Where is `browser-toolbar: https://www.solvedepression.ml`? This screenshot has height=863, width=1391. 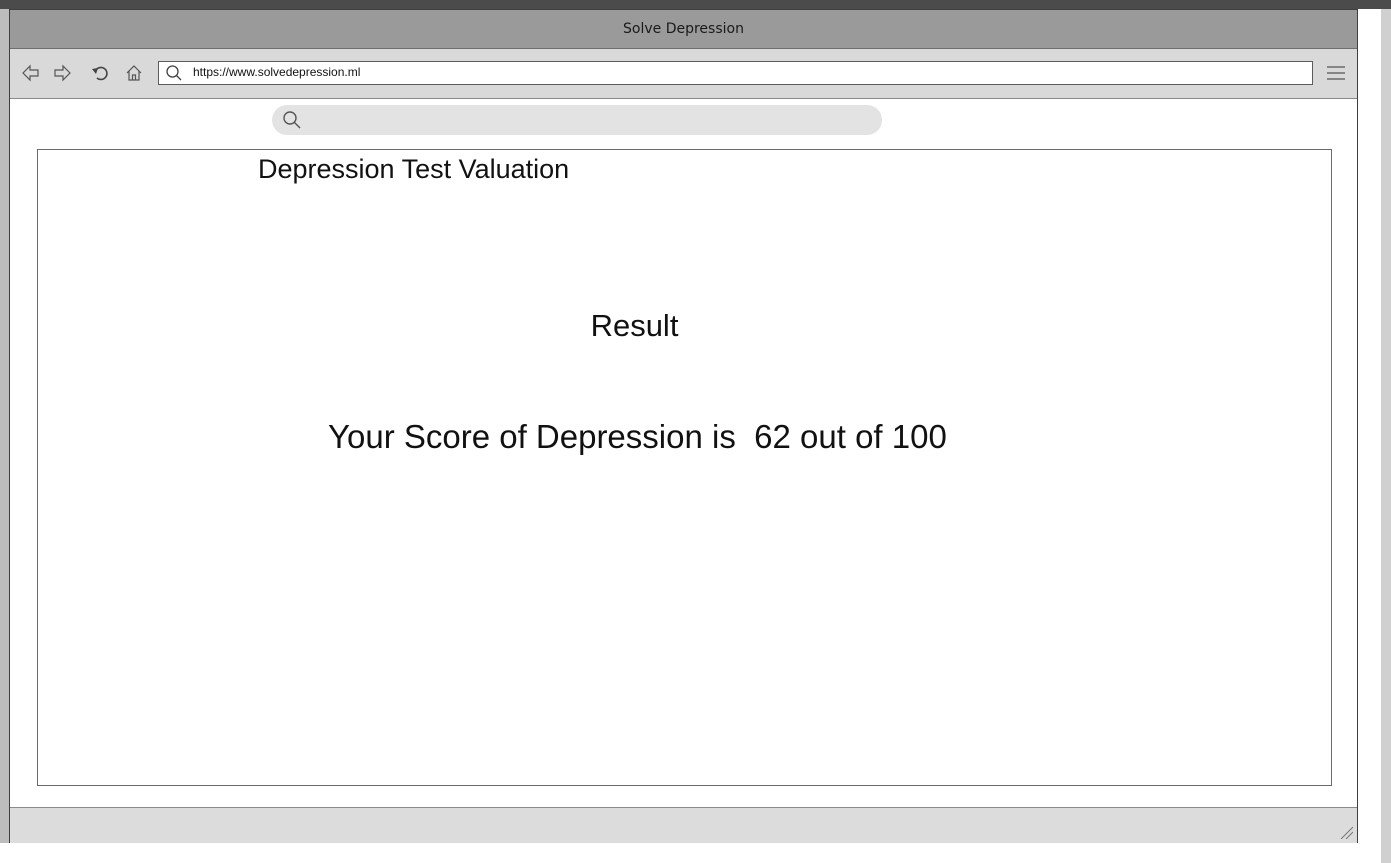 browser-toolbar: https://www.solvedepression.ml is located at coordinates (683, 74).